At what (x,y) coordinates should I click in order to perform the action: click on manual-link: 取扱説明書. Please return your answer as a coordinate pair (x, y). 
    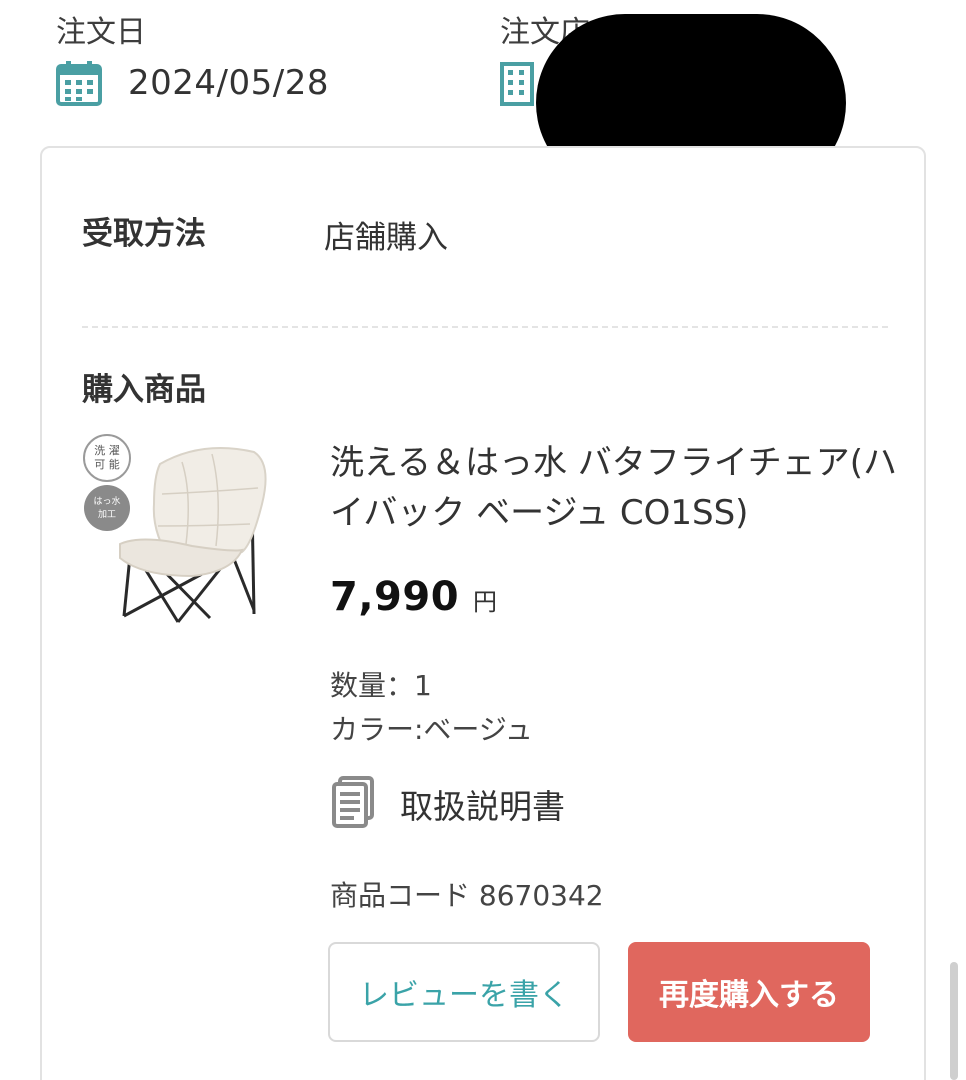
    Looking at the image, I should click on (448, 804).